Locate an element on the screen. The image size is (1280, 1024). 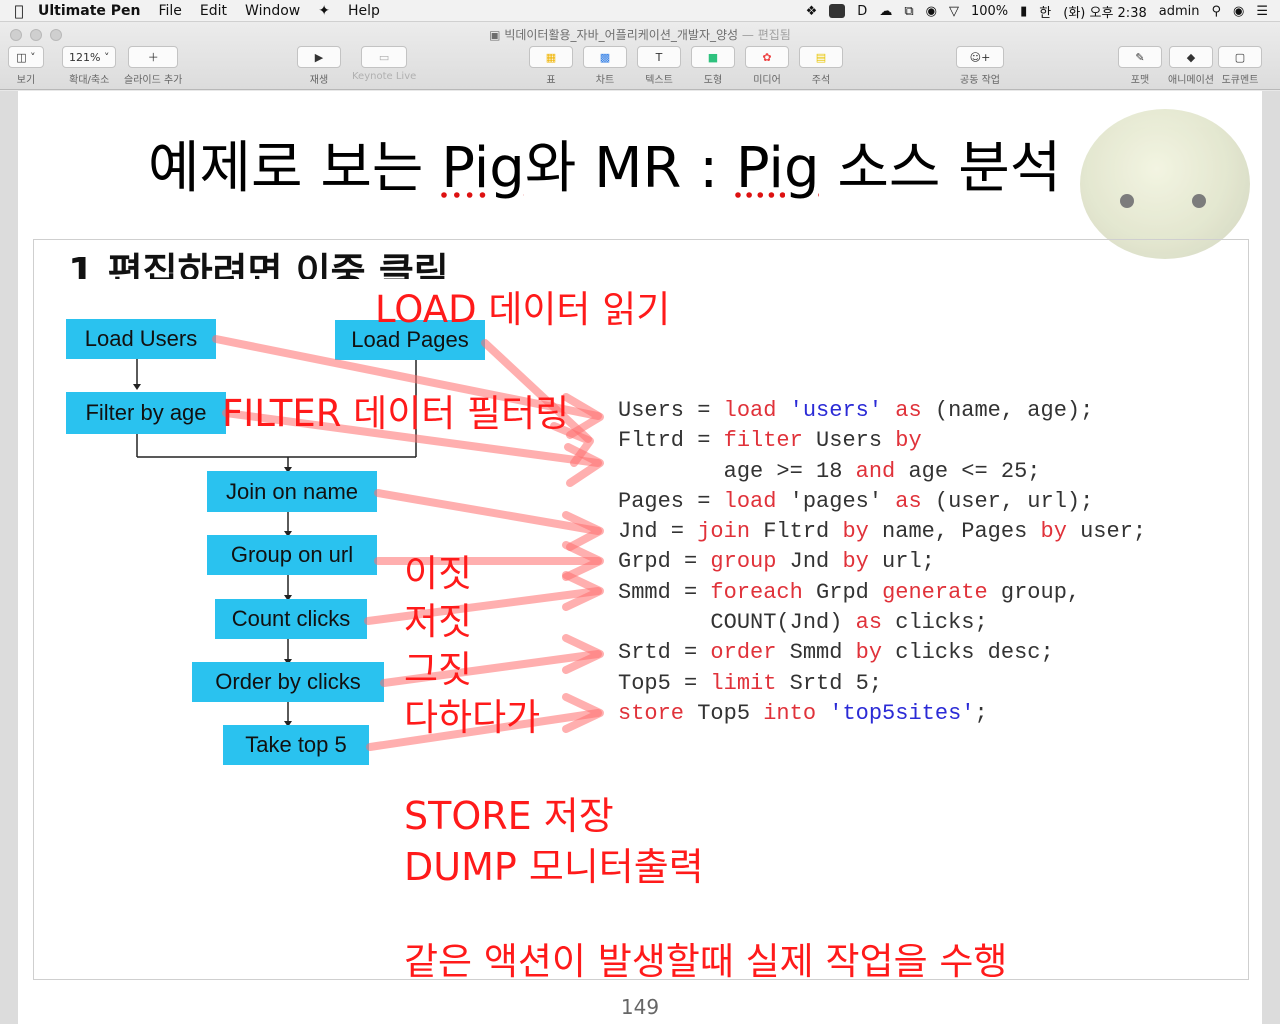
document-title: ▣ 빅데이터활용_자바_어플리케이션_개발자_양성 — 편집됨 is located at coordinates (640, 34).